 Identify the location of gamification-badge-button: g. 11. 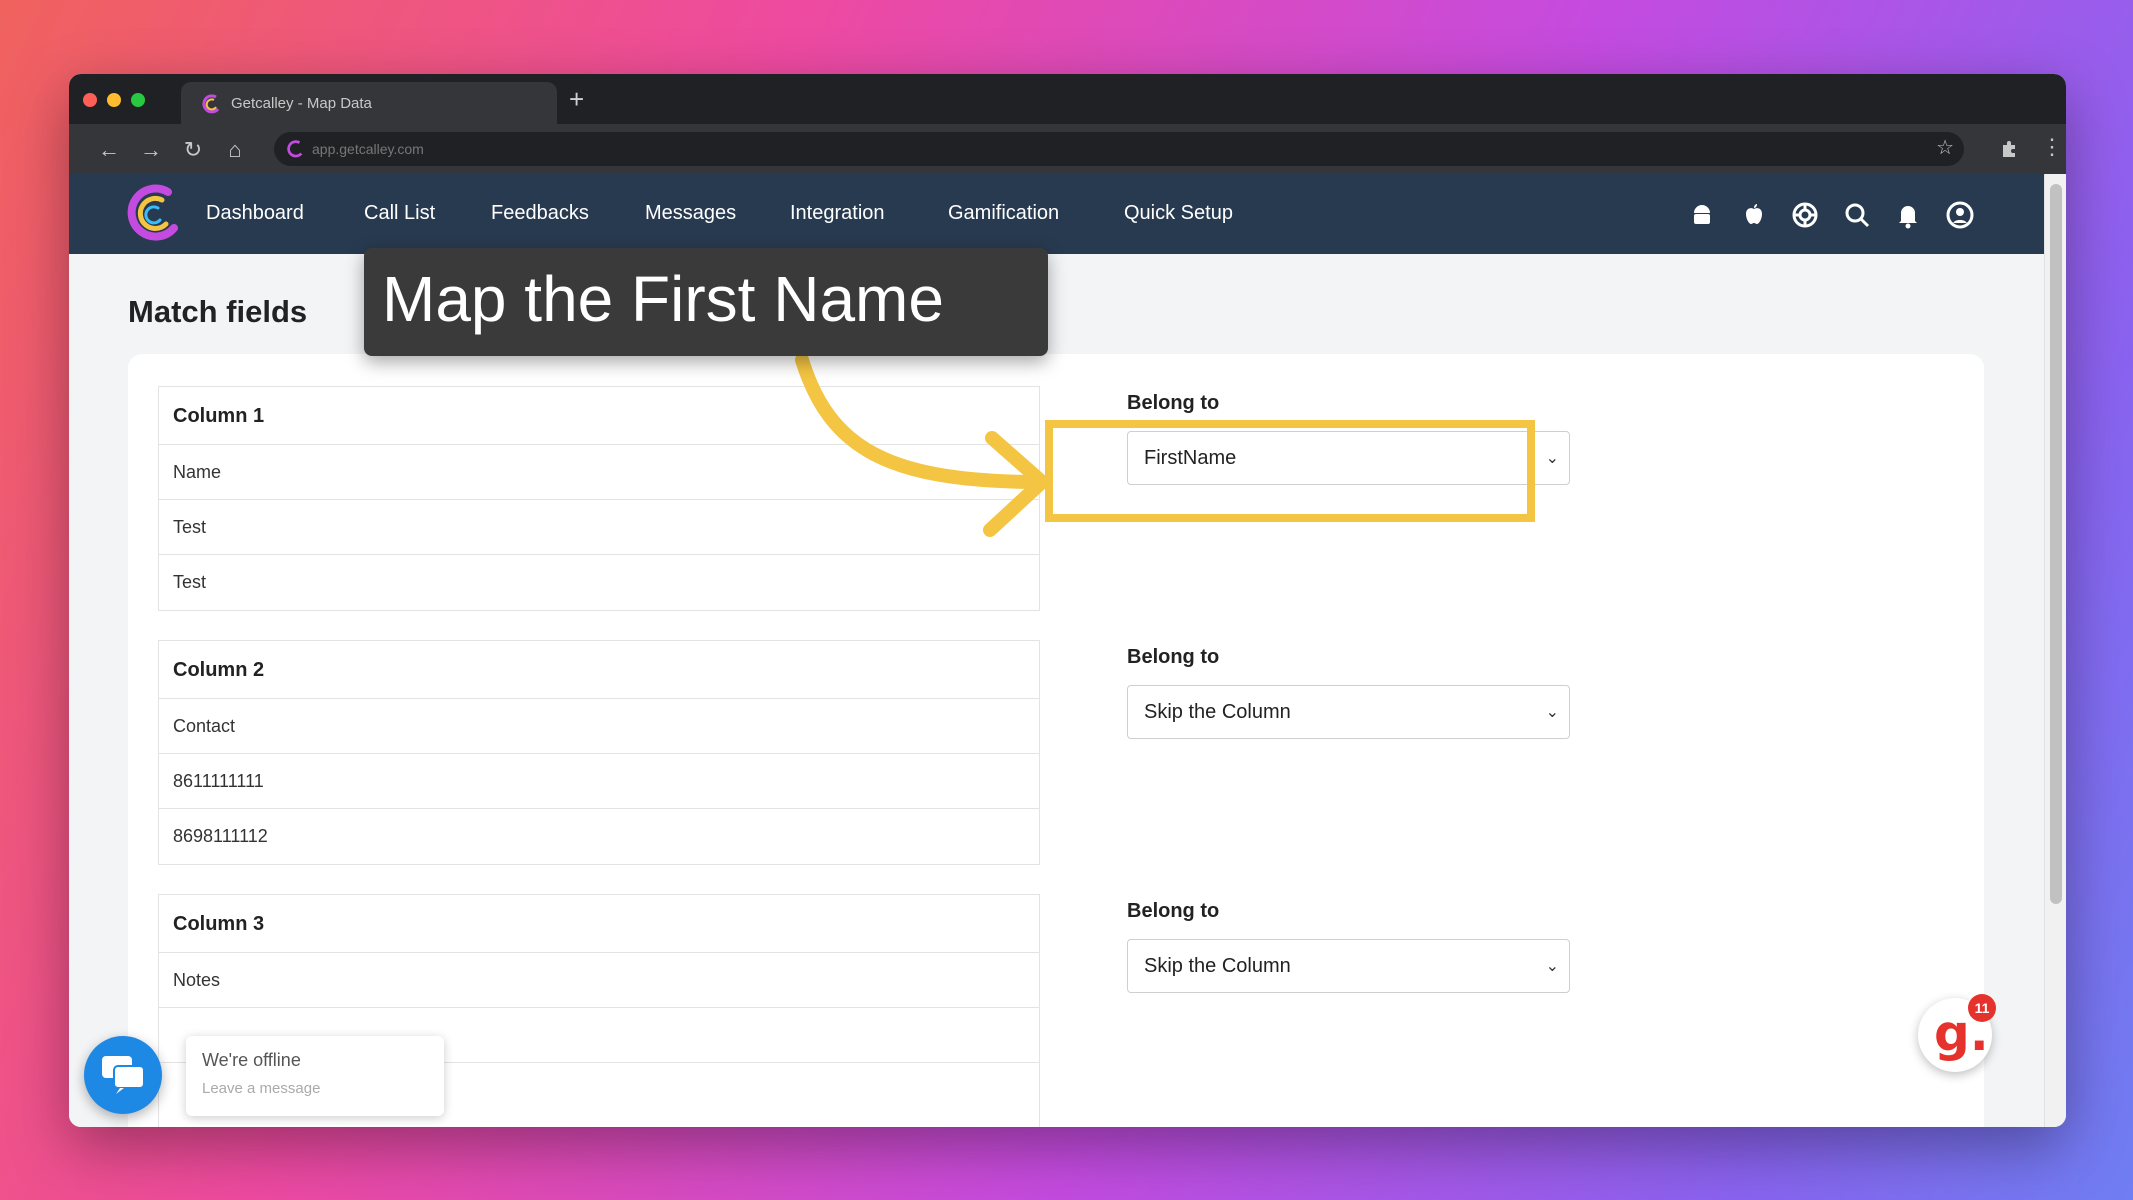
(1957, 1033).